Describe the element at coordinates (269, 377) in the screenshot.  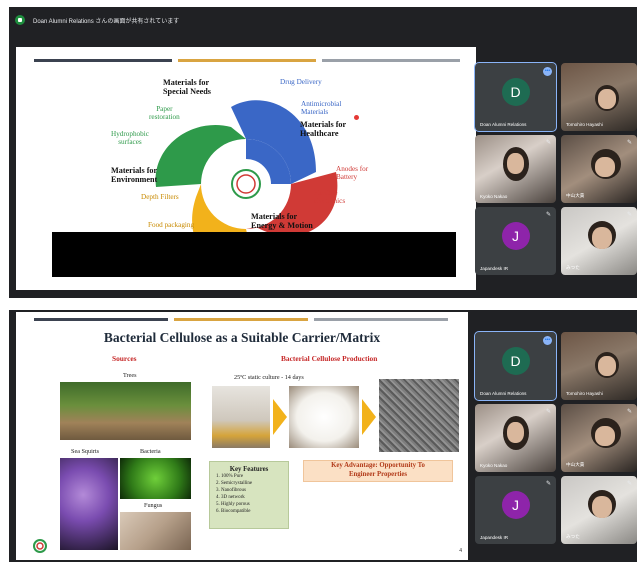
I see `culture-label: 25ºC static culture - 14 days` at that location.